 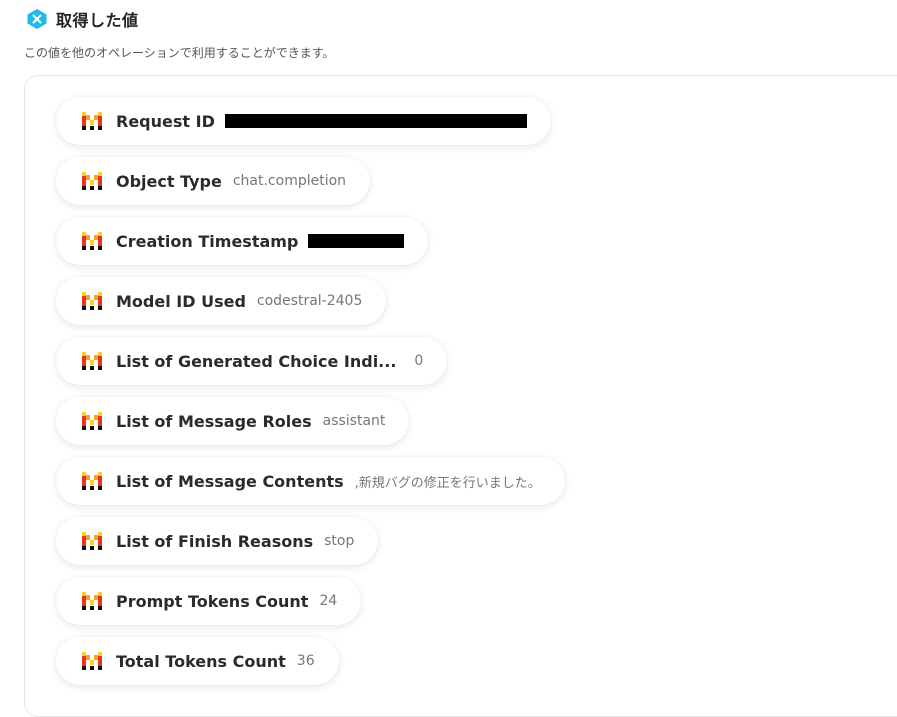 I want to click on item-label: List of Message Roles, so click(x=214, y=421).